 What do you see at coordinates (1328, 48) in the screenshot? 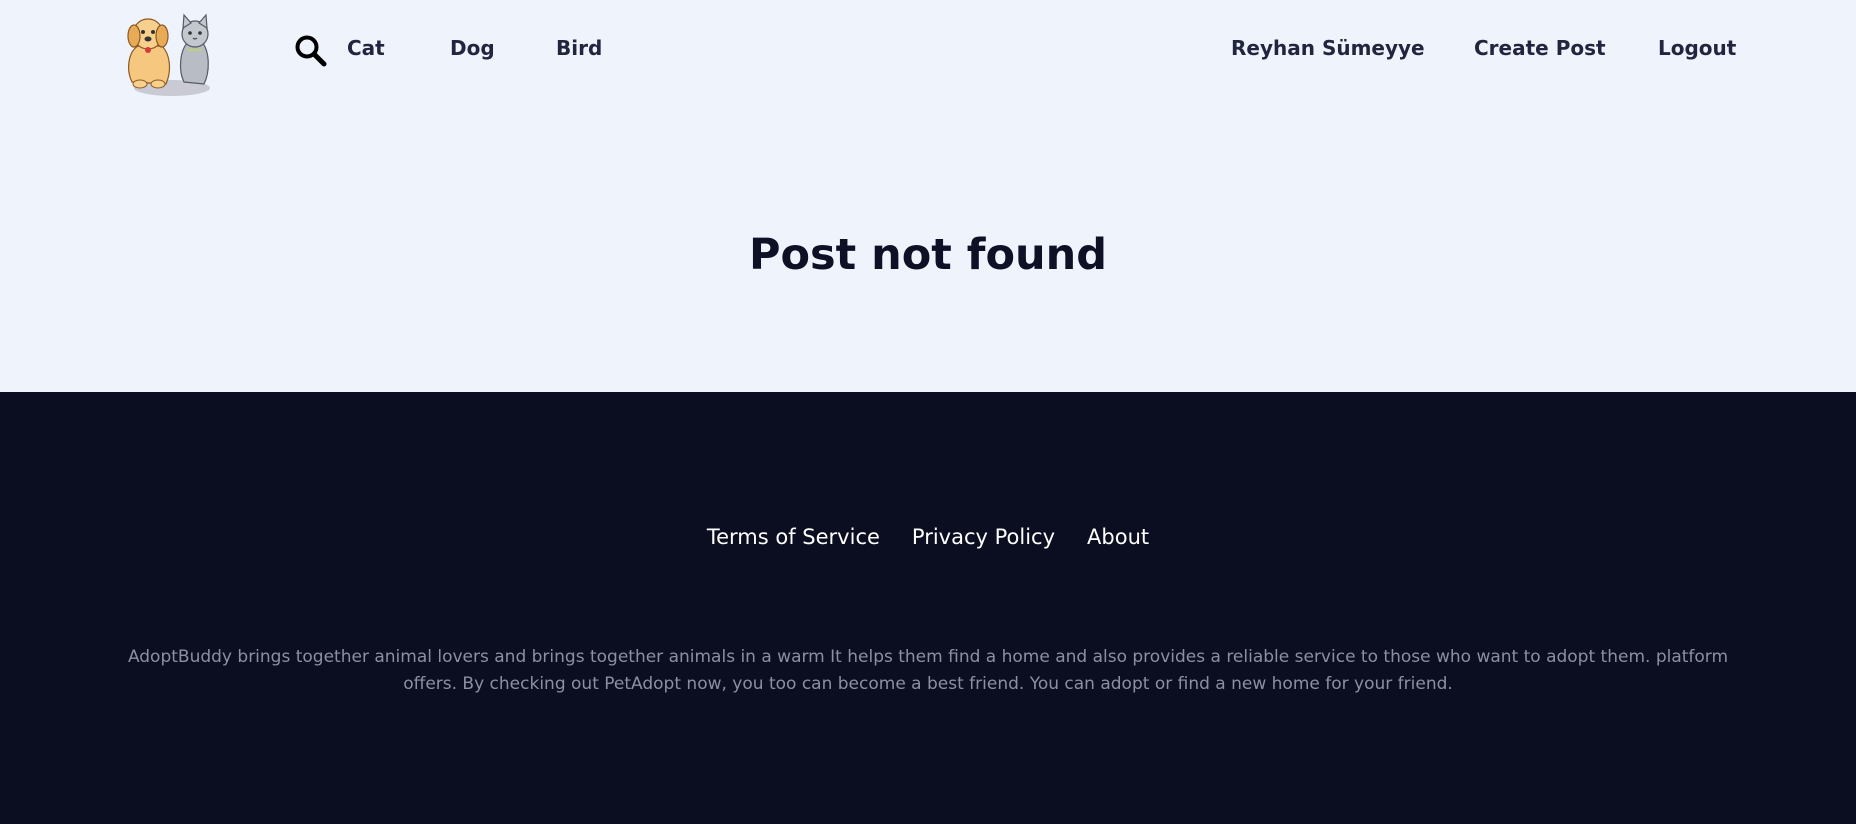
I see `user-profile-link: Reyhan Sümeyye` at bounding box center [1328, 48].